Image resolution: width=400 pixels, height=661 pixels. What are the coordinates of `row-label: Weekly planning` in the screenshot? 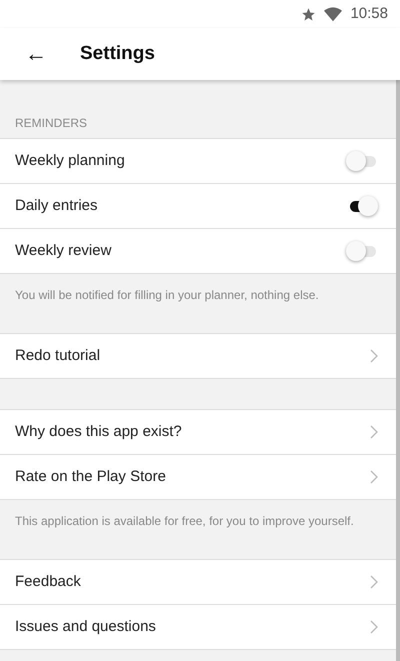 It's located at (70, 160).